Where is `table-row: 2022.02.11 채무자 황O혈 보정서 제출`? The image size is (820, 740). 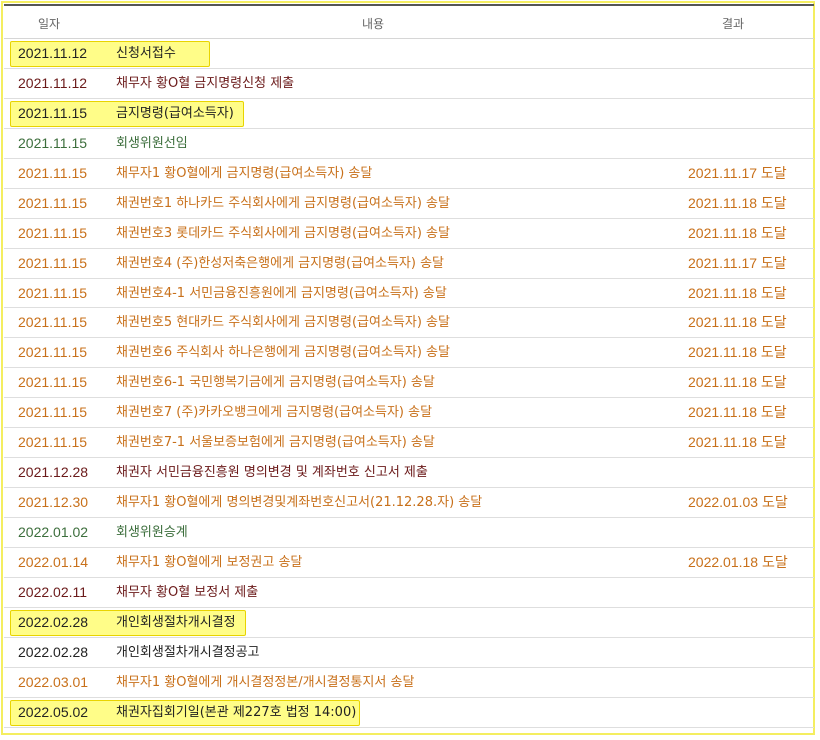 table-row: 2022.02.11 채무자 황O혈 보정서 제출 is located at coordinates (409, 593).